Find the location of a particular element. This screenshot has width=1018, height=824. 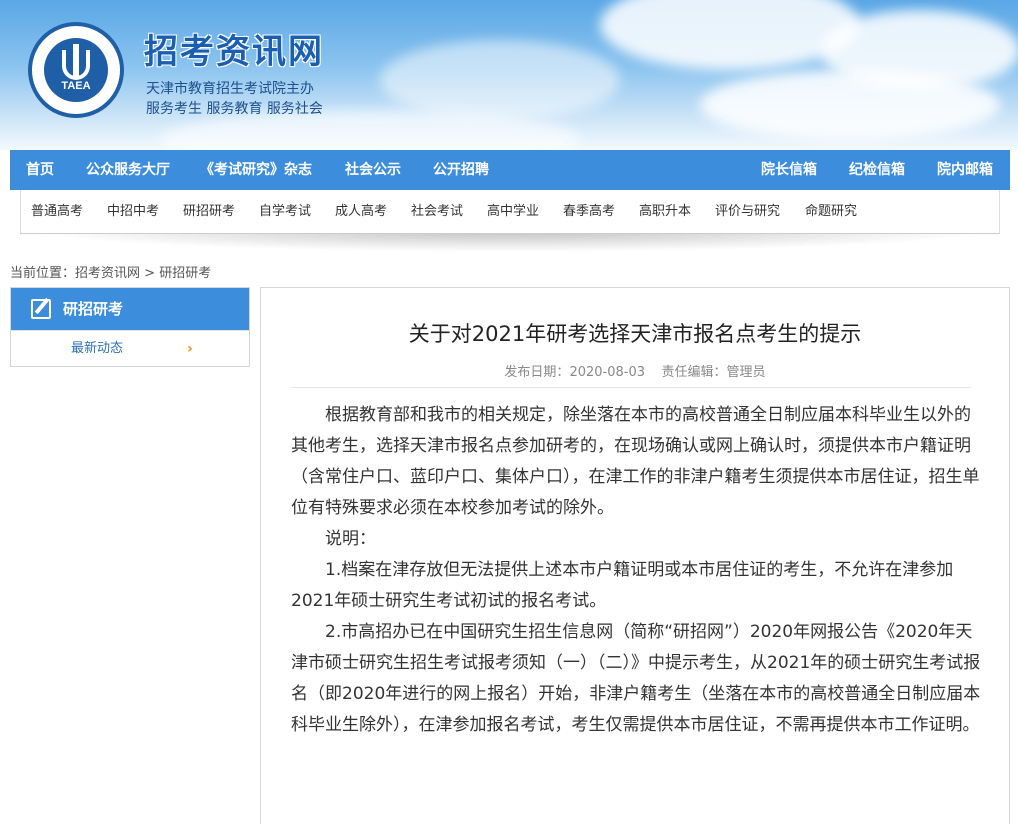

breadcrumb: 当前位置：招考资讯网 > 研招研考 is located at coordinates (110, 271).